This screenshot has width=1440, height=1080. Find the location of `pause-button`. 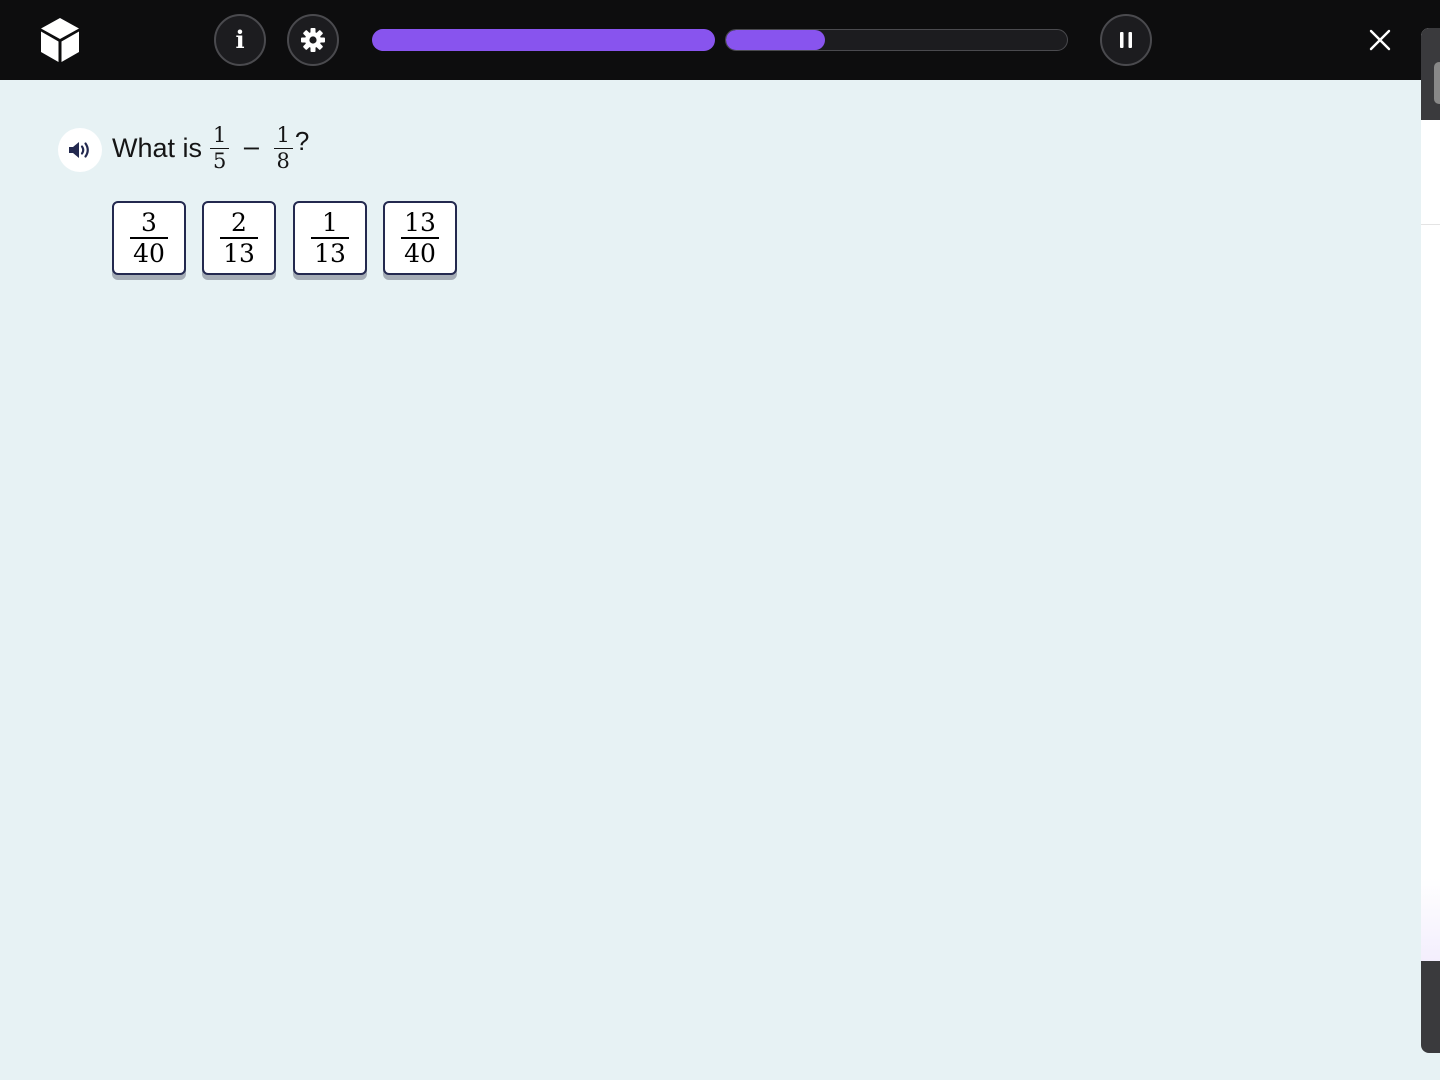

pause-button is located at coordinates (1126, 40).